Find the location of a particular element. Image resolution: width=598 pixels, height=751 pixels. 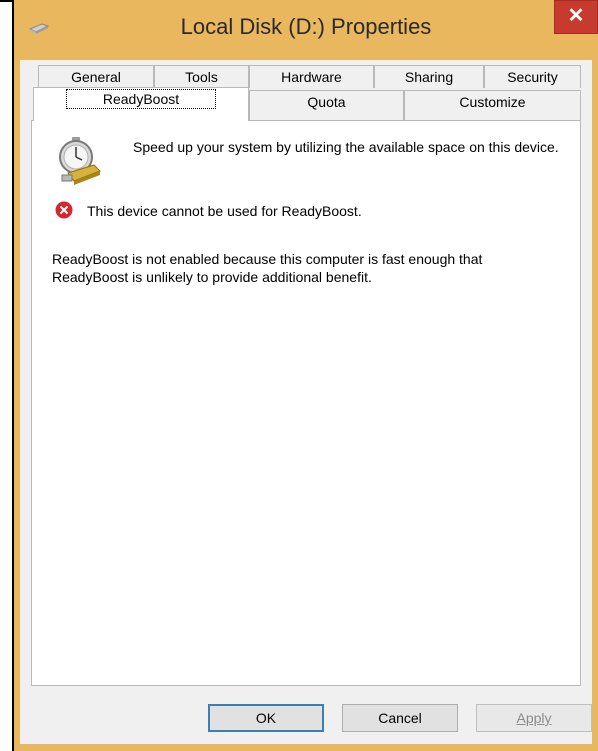

tab-sharing-label: Sharing is located at coordinates (429, 77).